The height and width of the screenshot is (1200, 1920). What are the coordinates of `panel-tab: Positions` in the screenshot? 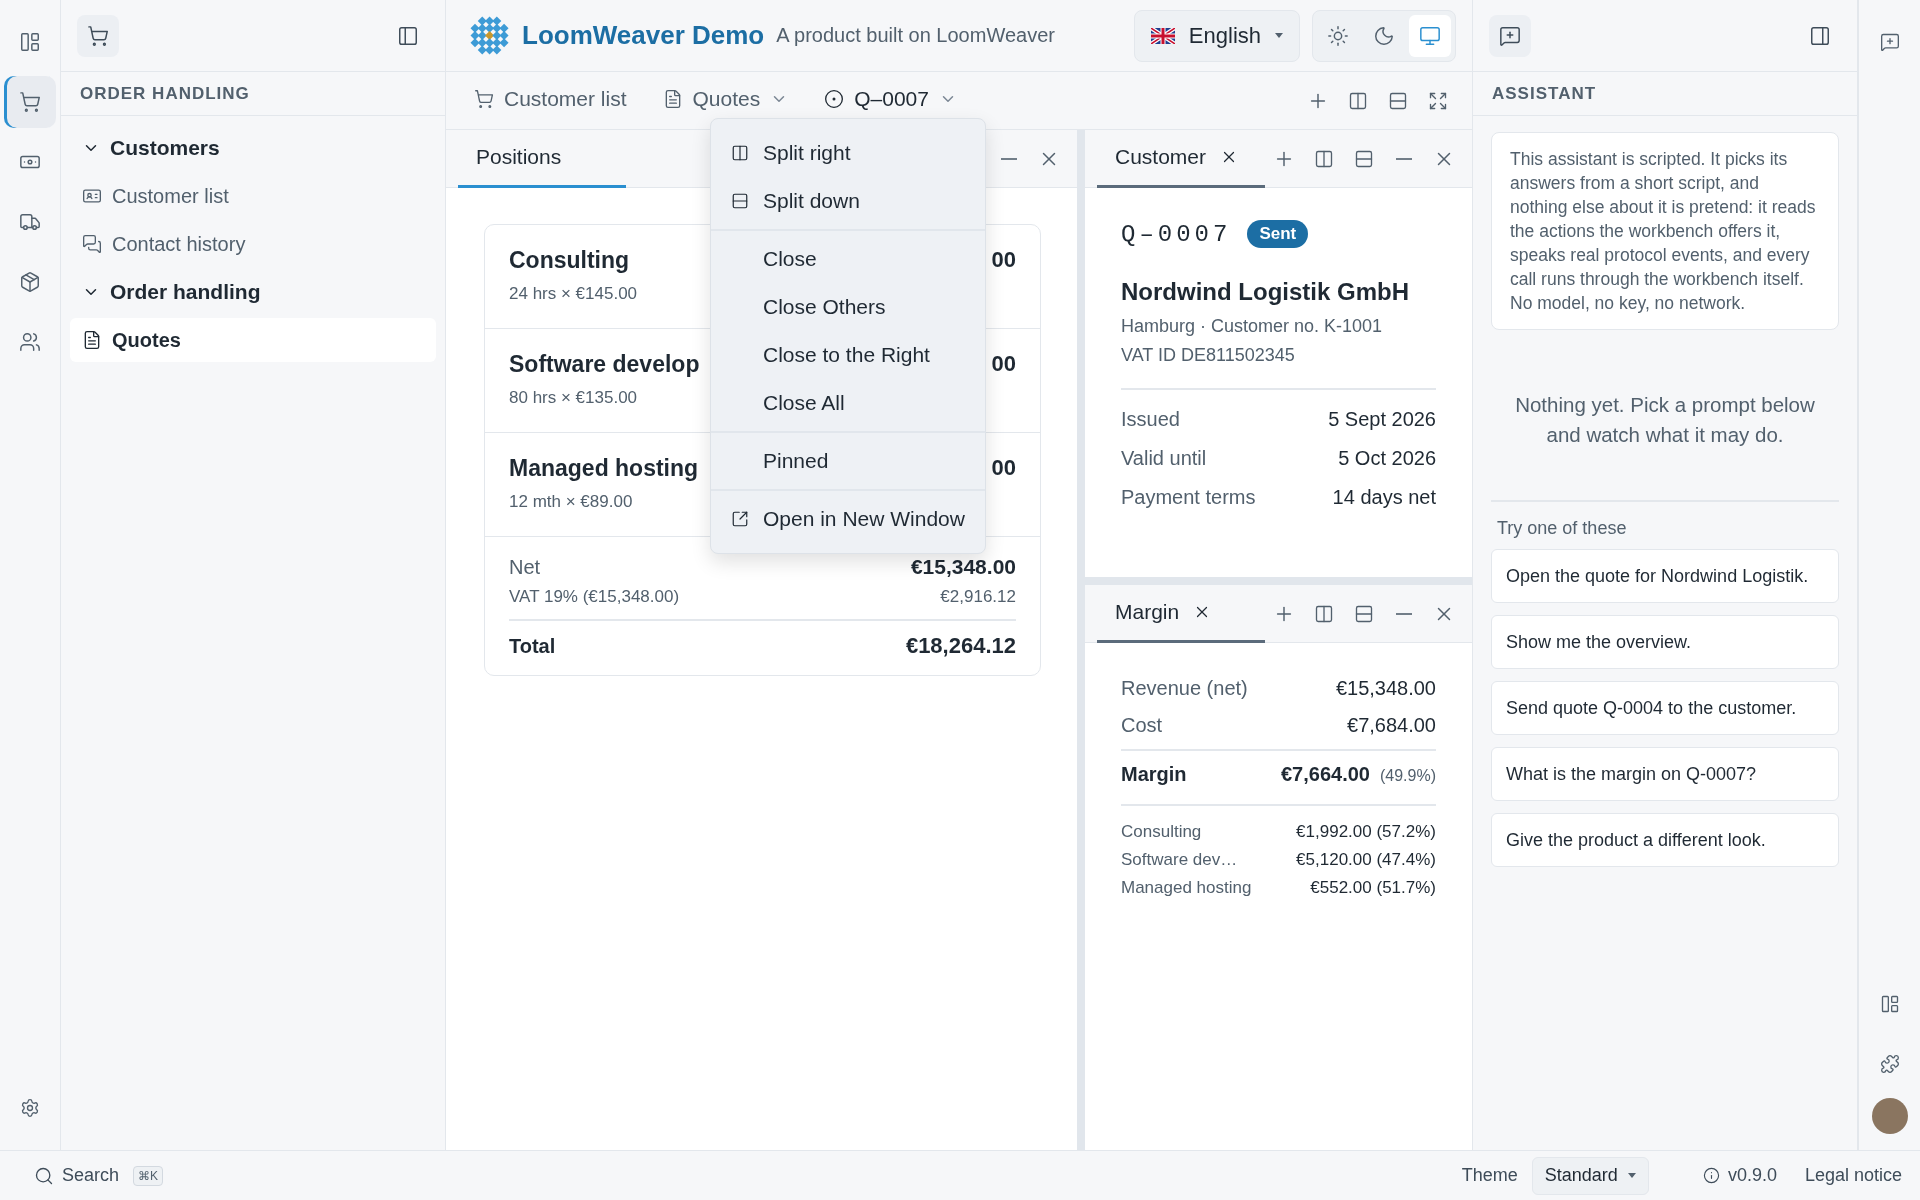 It's located at (542, 158).